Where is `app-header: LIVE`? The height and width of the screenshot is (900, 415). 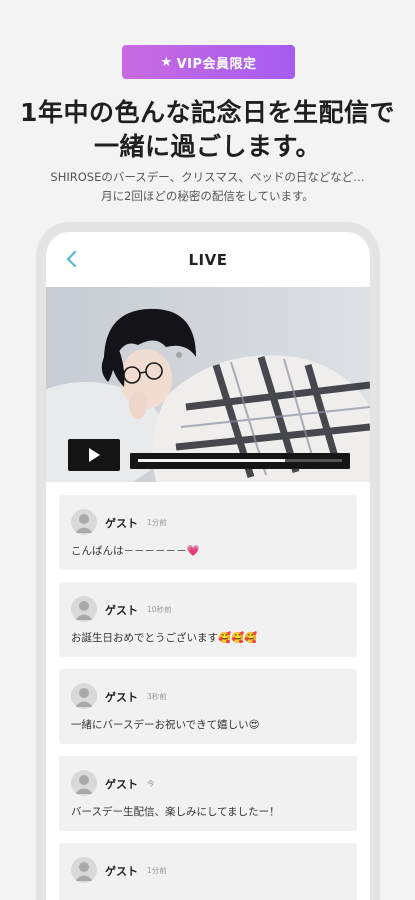 app-header: LIVE is located at coordinates (208, 259).